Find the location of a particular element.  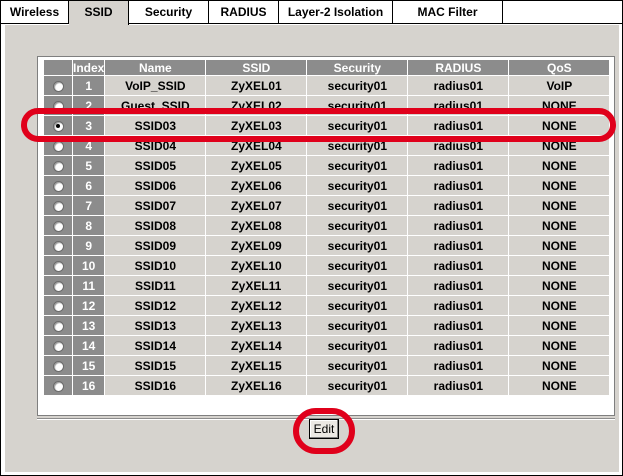

header-radius: RADIUS is located at coordinates (458, 67).